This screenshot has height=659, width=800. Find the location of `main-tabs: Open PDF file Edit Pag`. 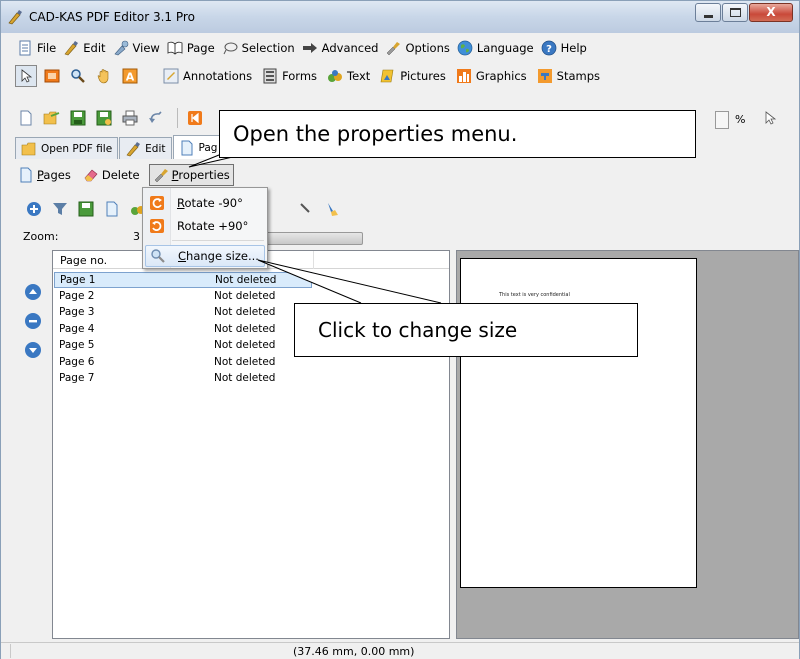

main-tabs: Open PDF file Edit Pag is located at coordinates (119, 147).